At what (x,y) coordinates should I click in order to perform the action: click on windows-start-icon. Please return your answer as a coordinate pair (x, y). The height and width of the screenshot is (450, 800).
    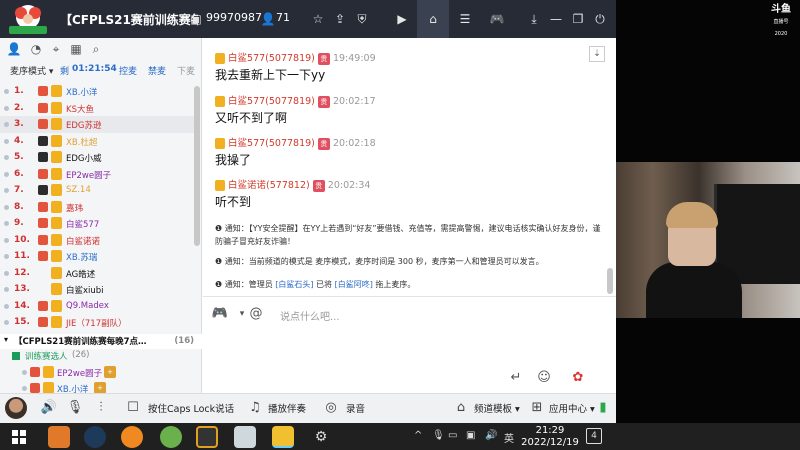
    Looking at the image, I should click on (19, 437).